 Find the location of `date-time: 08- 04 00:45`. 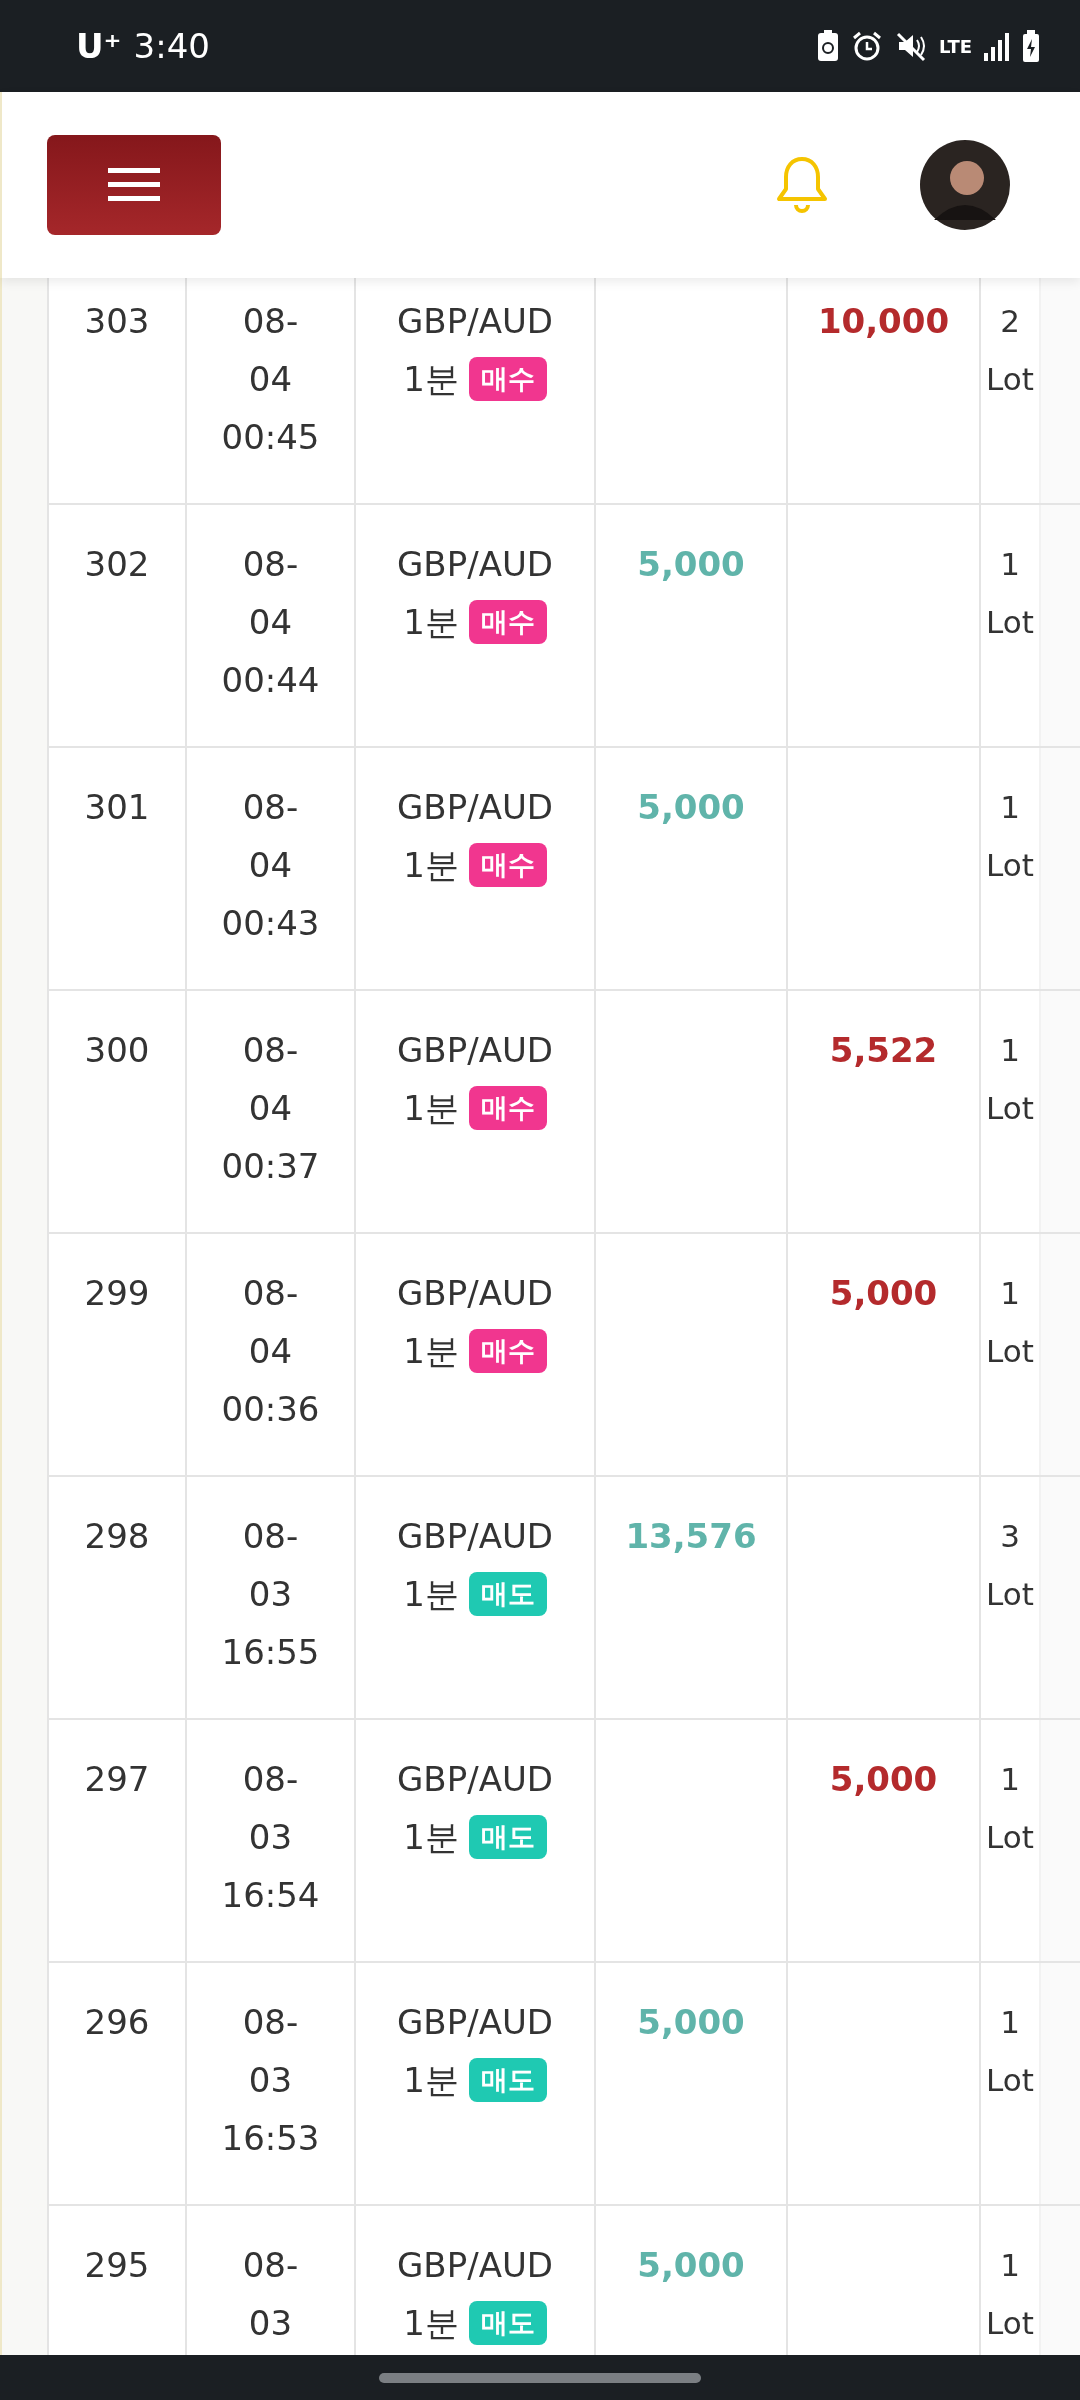

date-time: 08- 04 00:45 is located at coordinates (270, 379).